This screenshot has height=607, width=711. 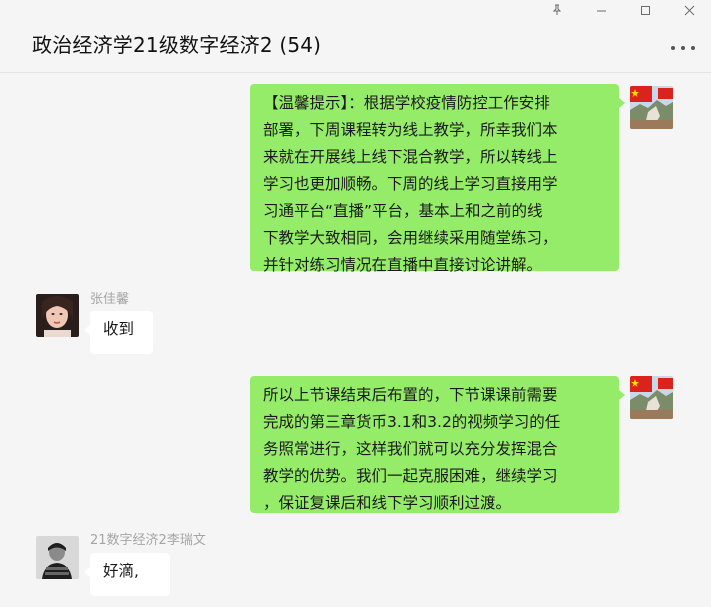 What do you see at coordinates (410, 184) in the screenshot?
I see `message-line: 学习也更加顺畅。下周的线上学习直接用学` at bounding box center [410, 184].